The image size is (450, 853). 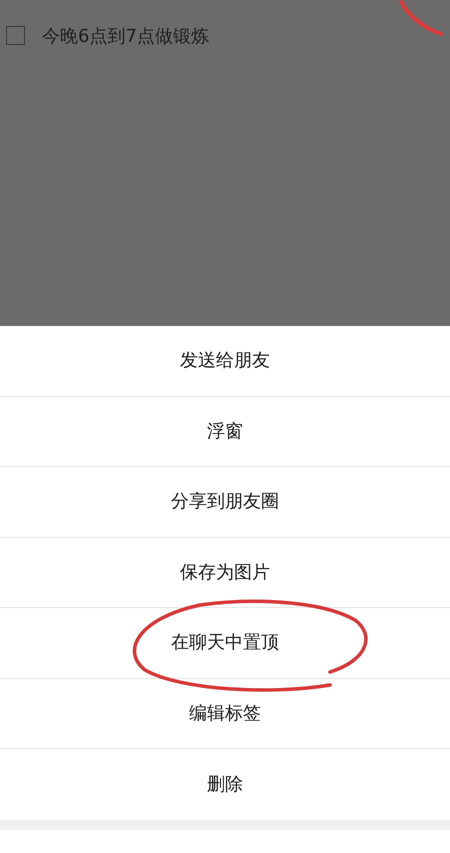 What do you see at coordinates (421, 18) in the screenshot?
I see `annotation-stroke` at bounding box center [421, 18].